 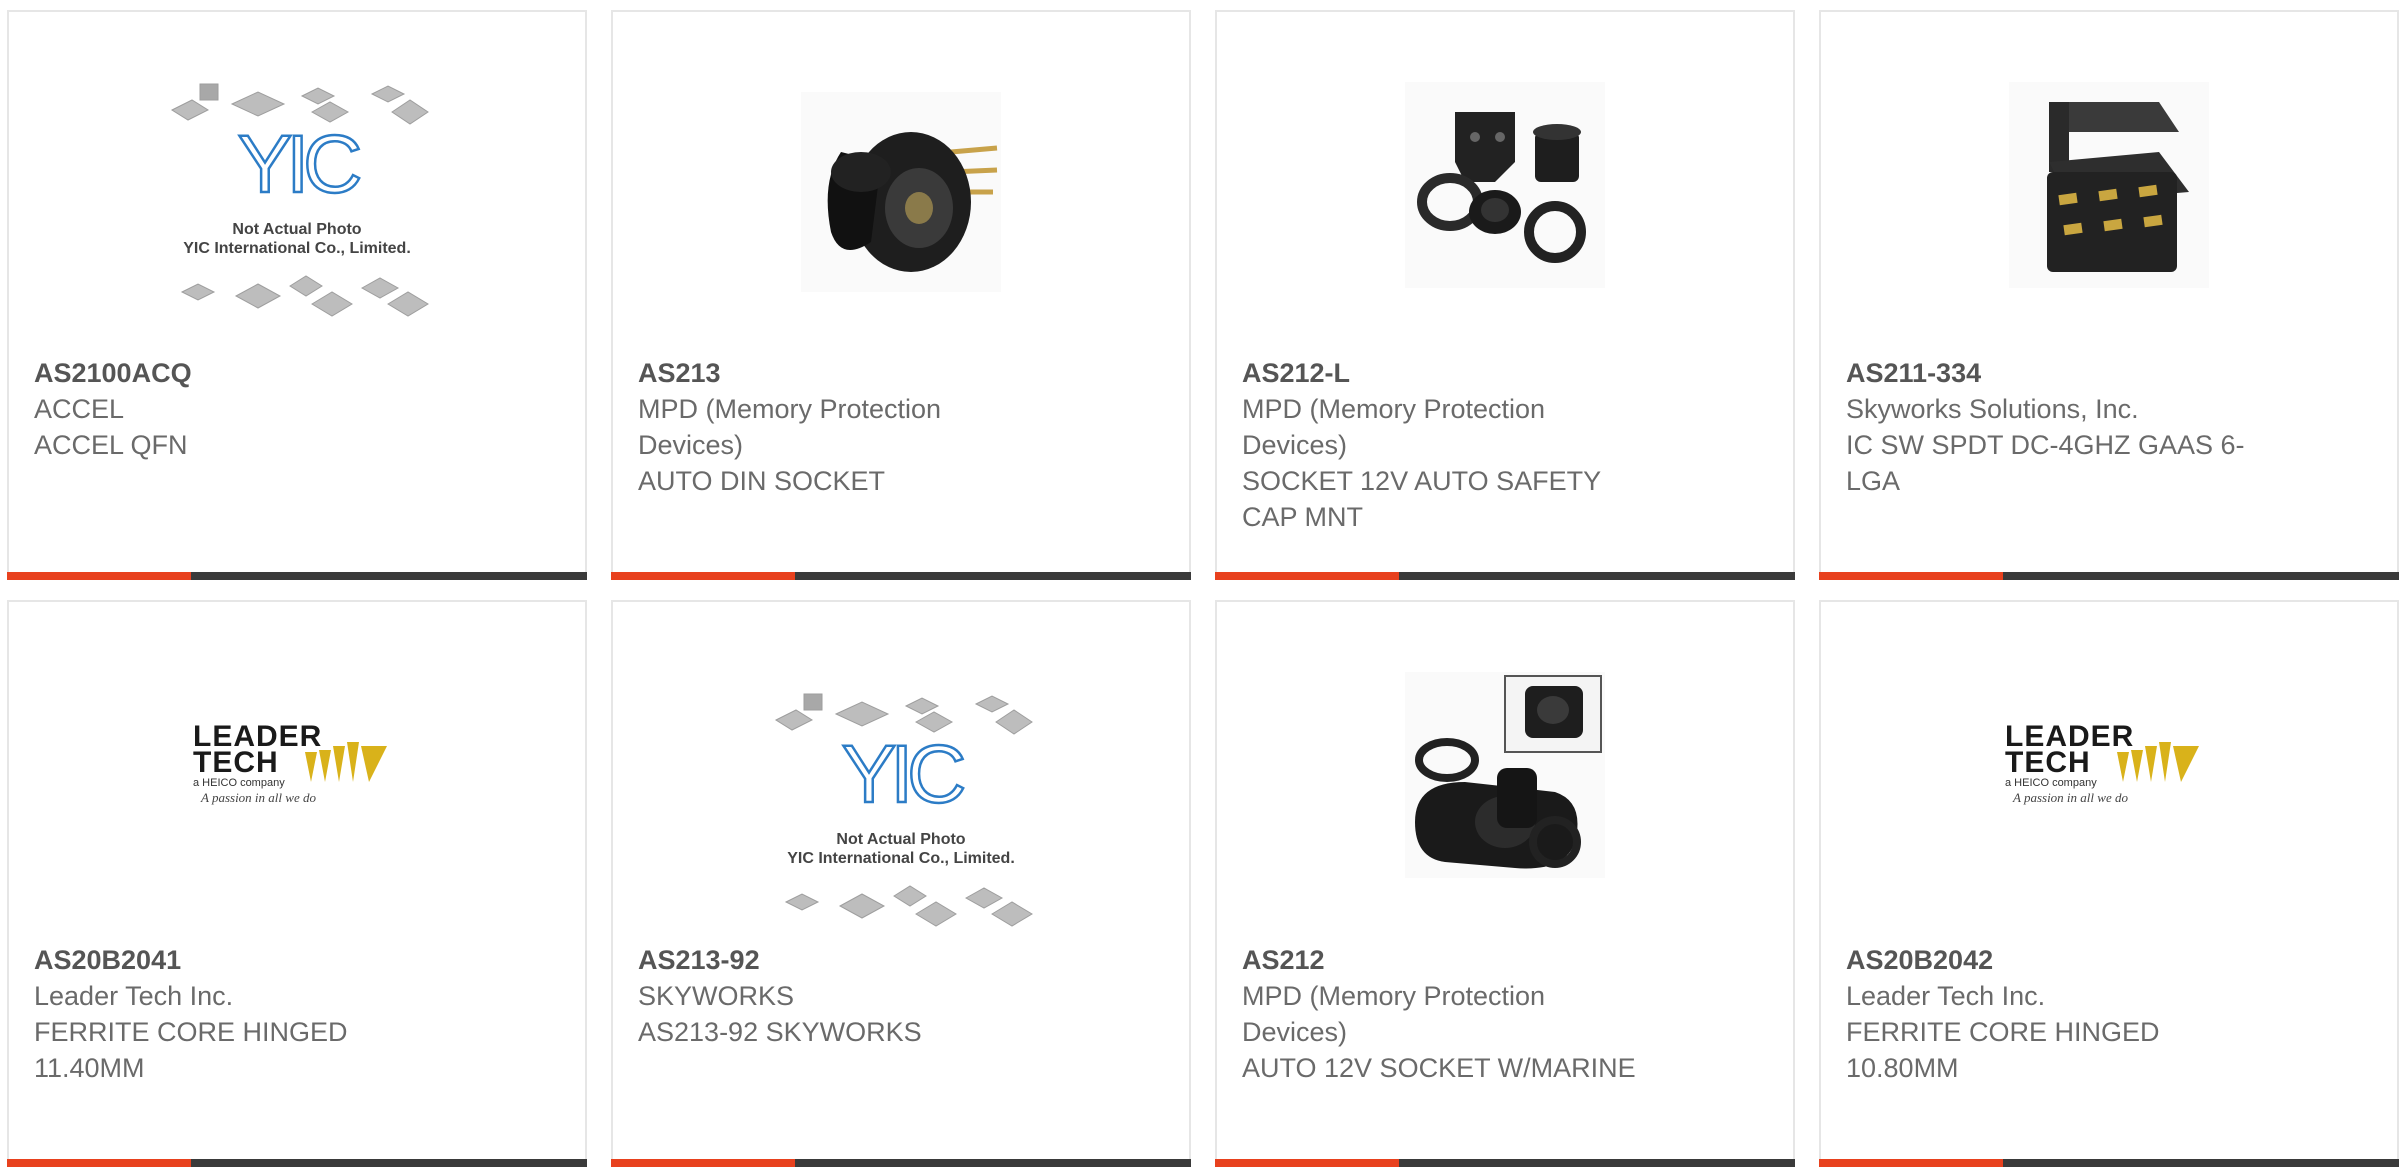 I want to click on socket-kit-photo, so click(x=1505, y=185).